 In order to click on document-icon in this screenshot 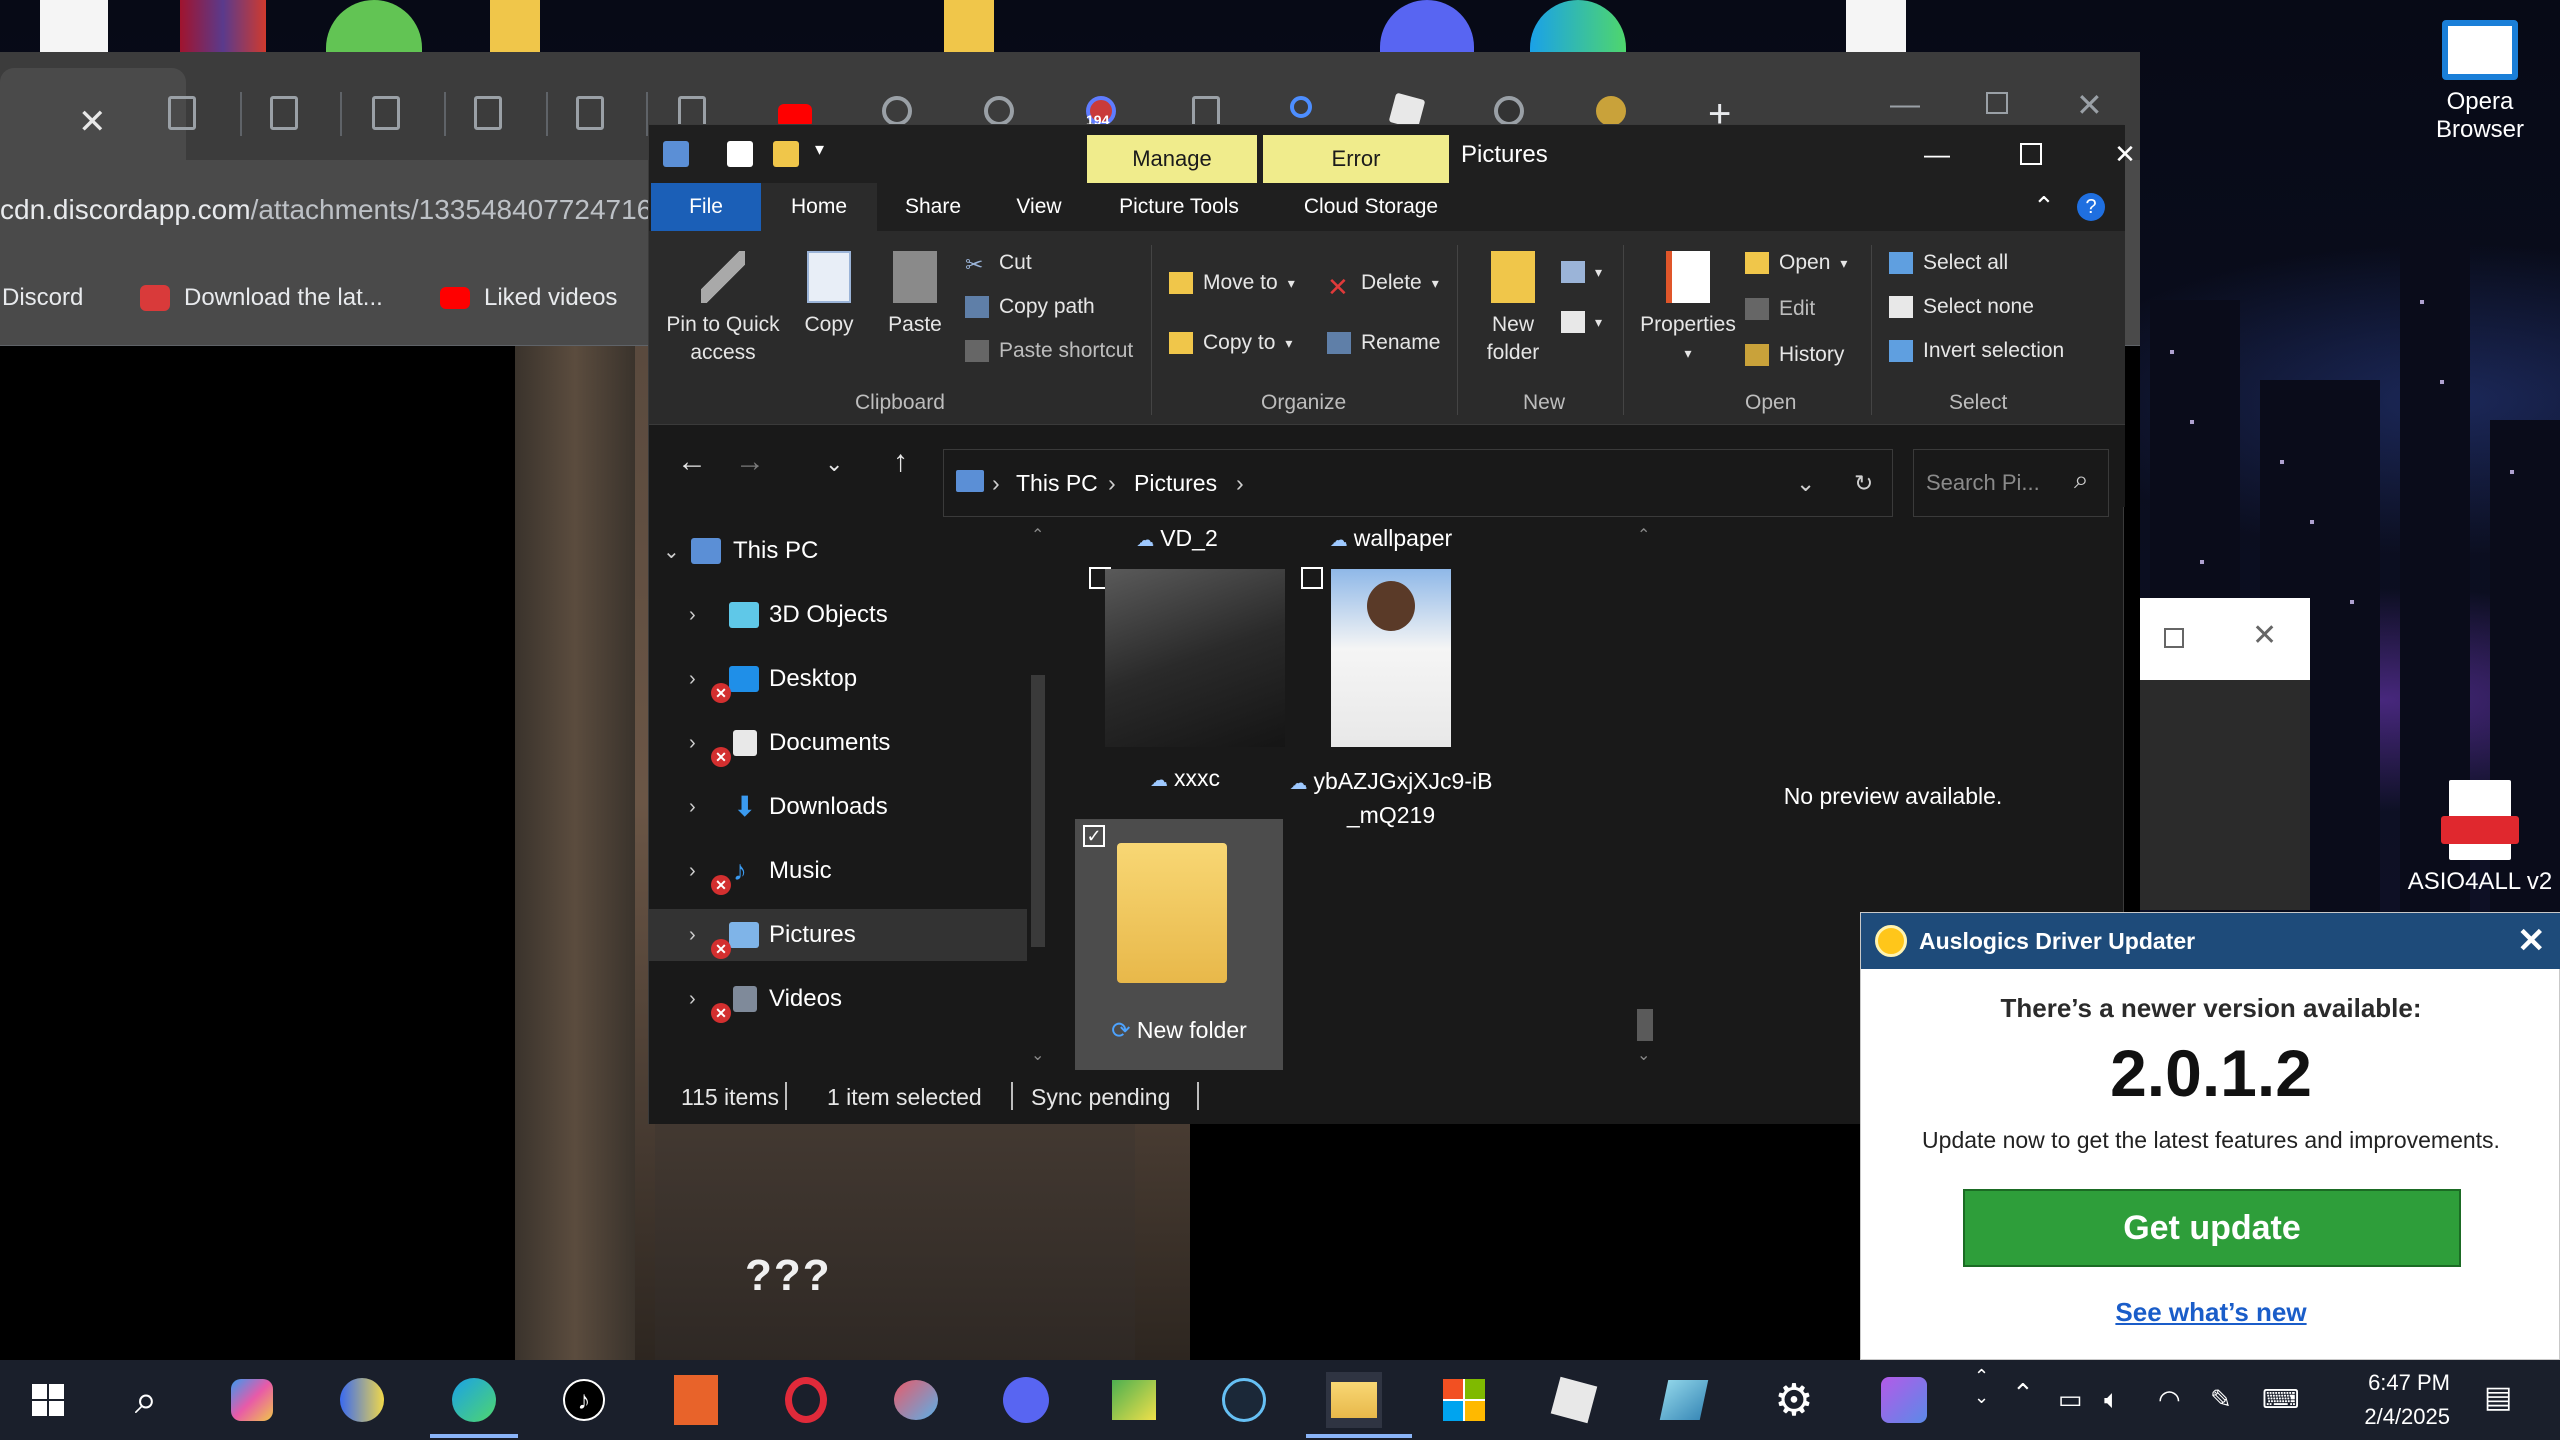, I will do `click(1876, 26)`.